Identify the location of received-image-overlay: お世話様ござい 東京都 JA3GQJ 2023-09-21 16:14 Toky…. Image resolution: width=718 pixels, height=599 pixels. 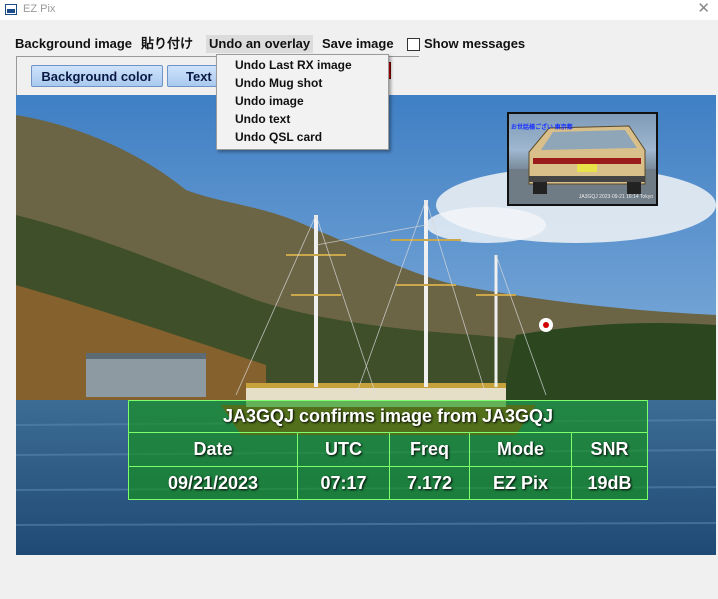
(582, 159).